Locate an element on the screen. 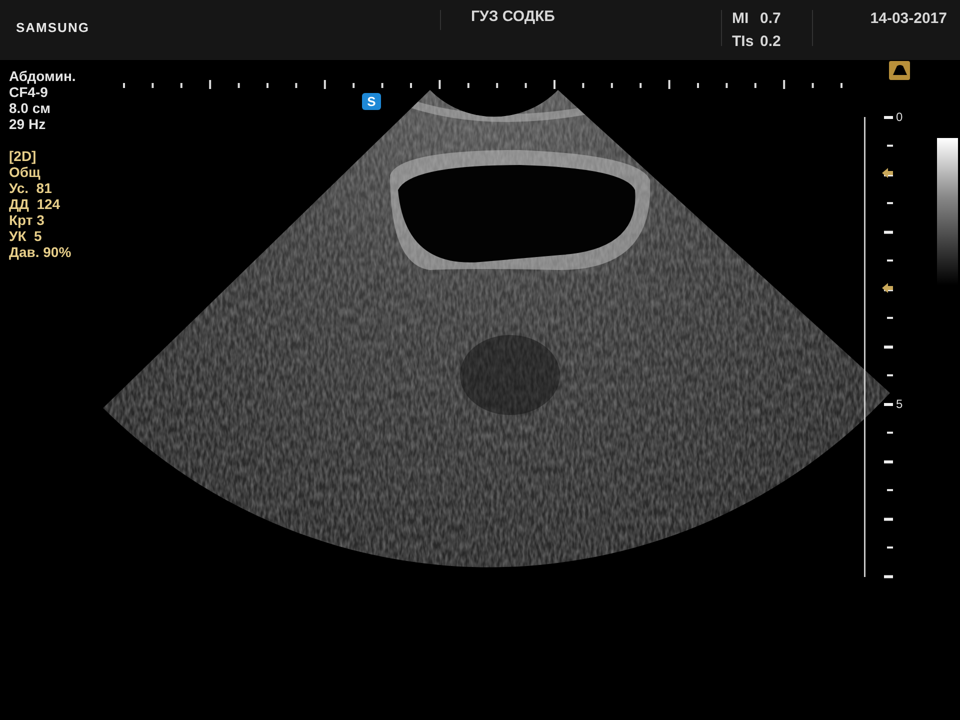 The image size is (960, 720). index-value: 0.2 is located at coordinates (771, 41).